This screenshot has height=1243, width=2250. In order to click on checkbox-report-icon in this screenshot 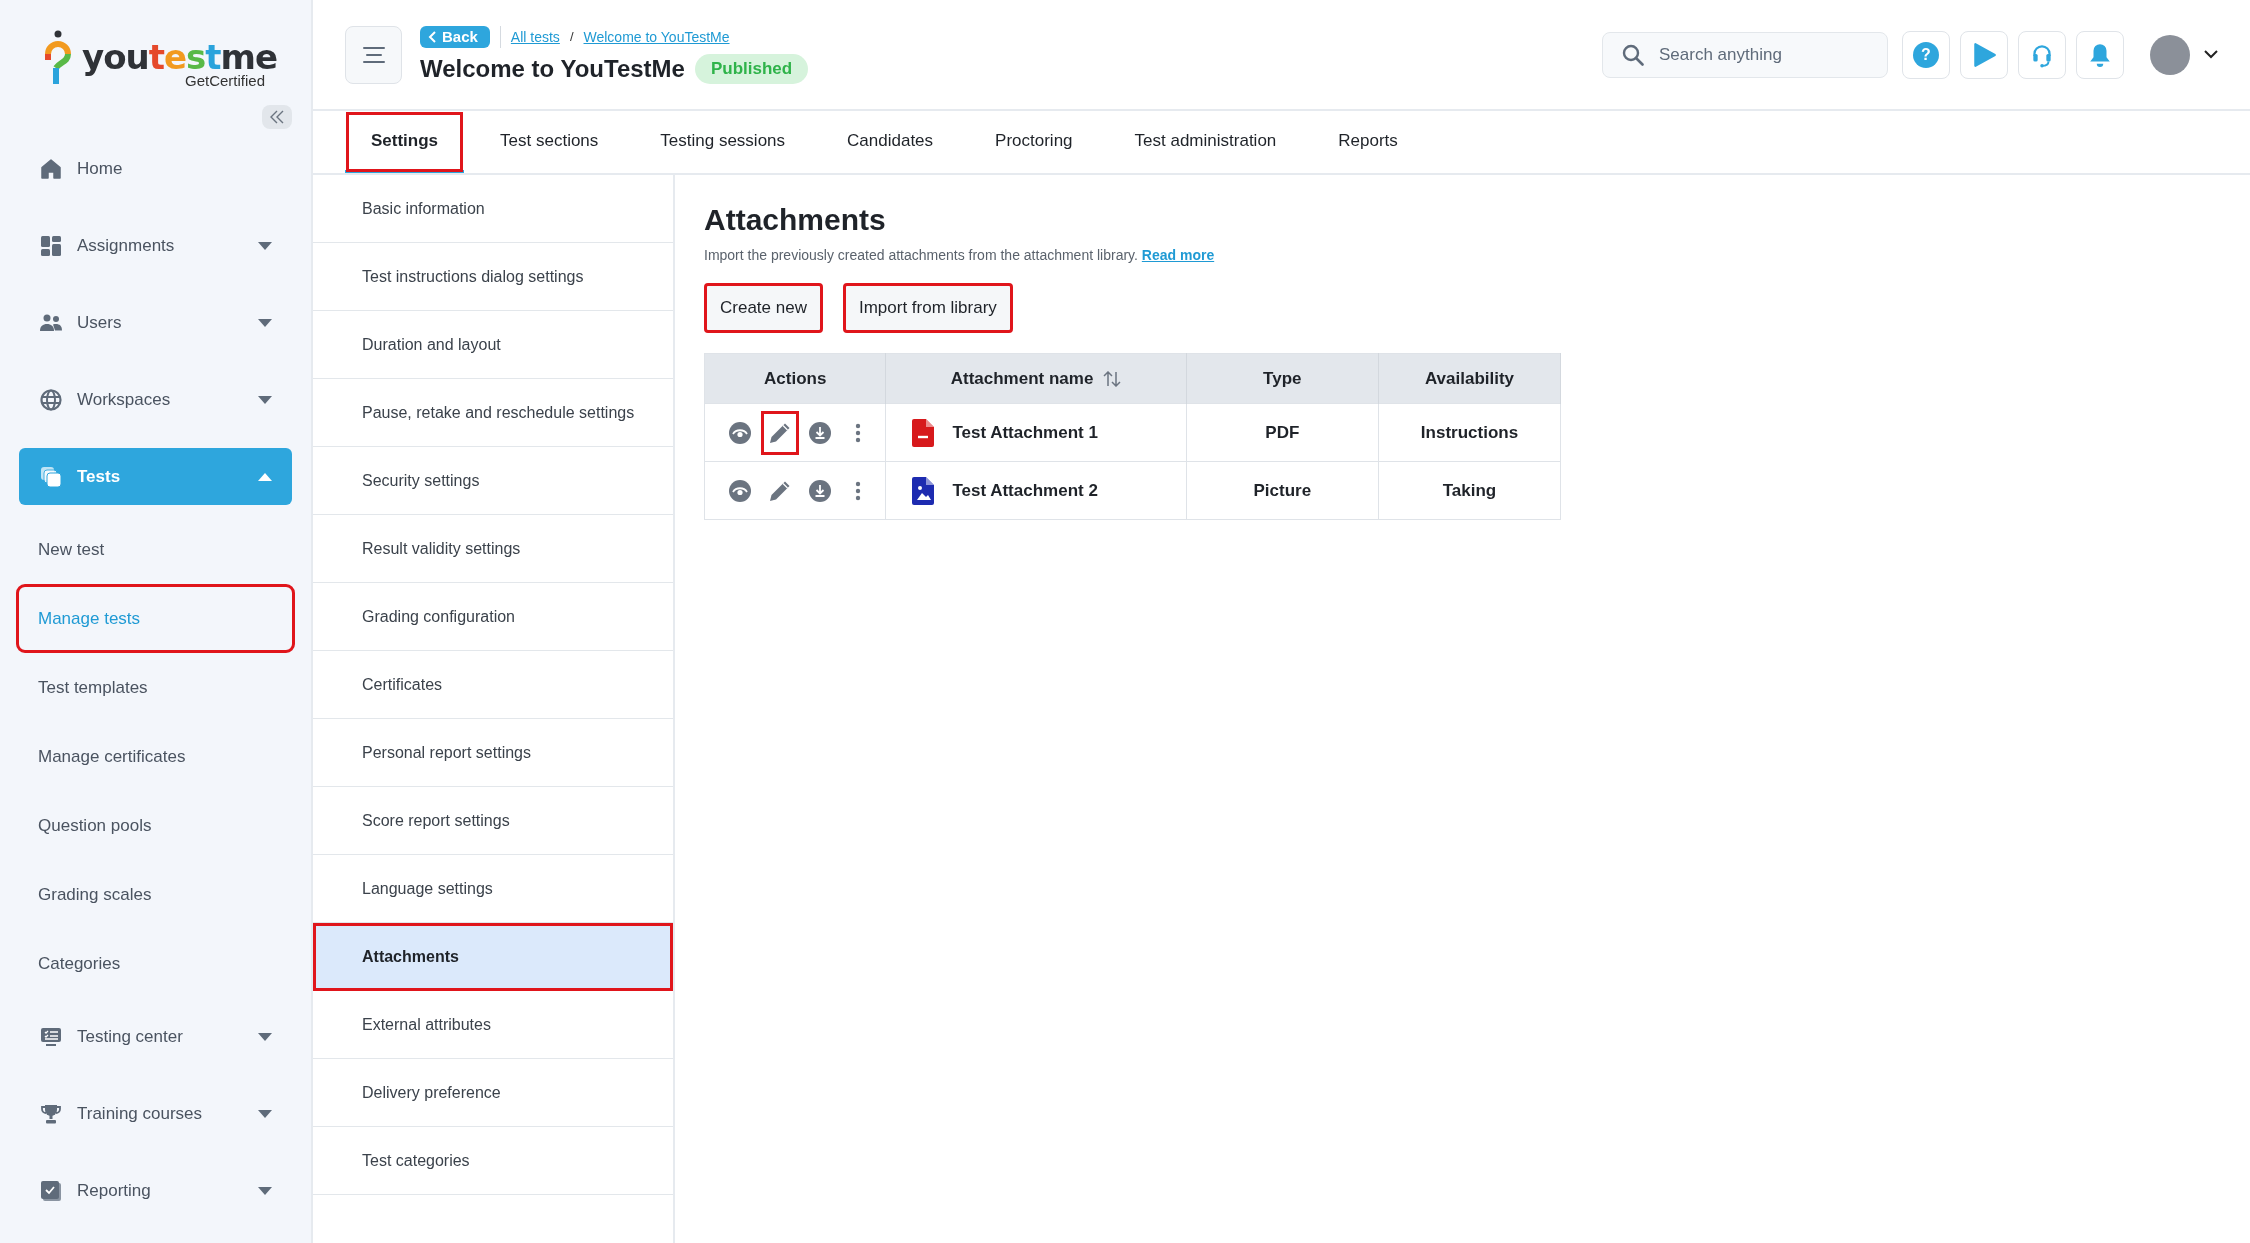, I will do `click(51, 1190)`.